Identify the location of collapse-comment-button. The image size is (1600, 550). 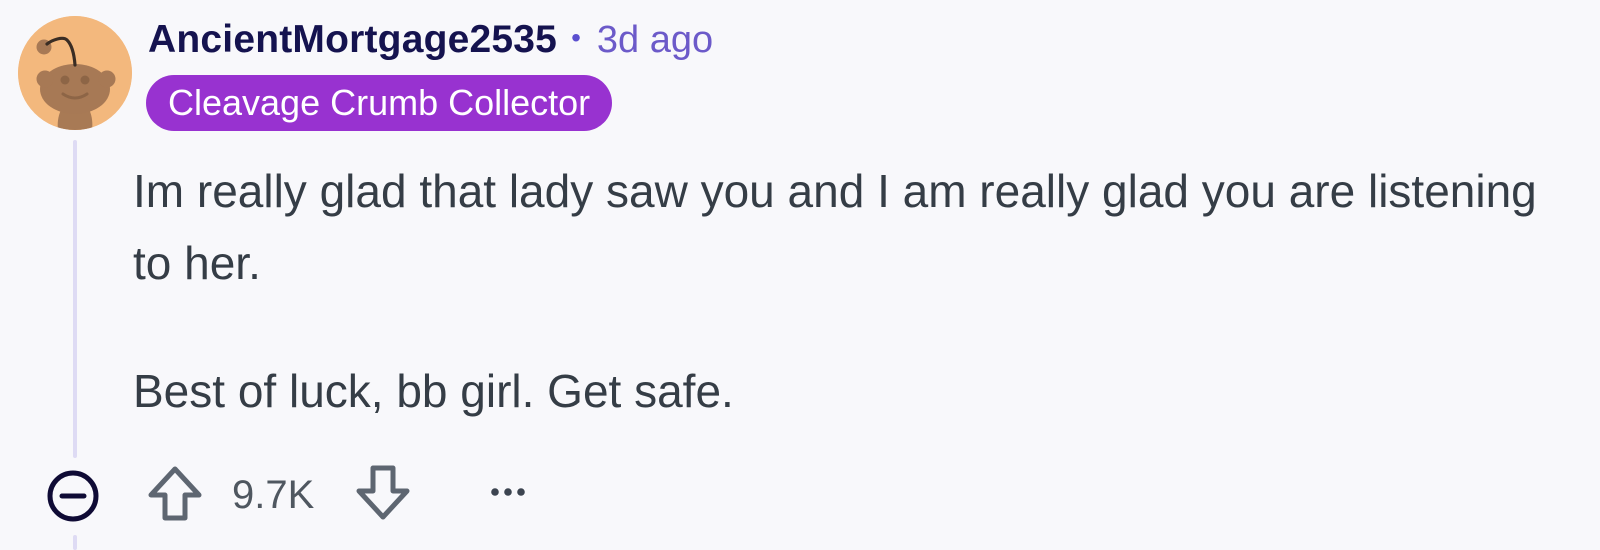
(73, 496).